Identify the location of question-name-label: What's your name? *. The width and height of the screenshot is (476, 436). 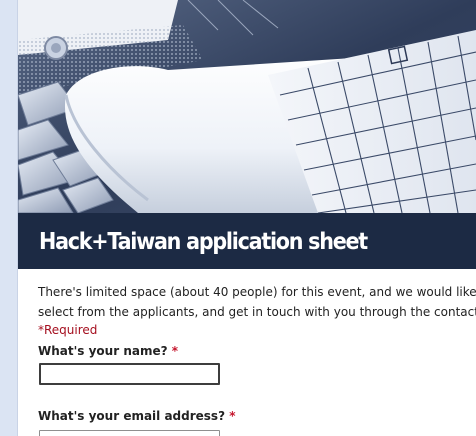
(108, 351).